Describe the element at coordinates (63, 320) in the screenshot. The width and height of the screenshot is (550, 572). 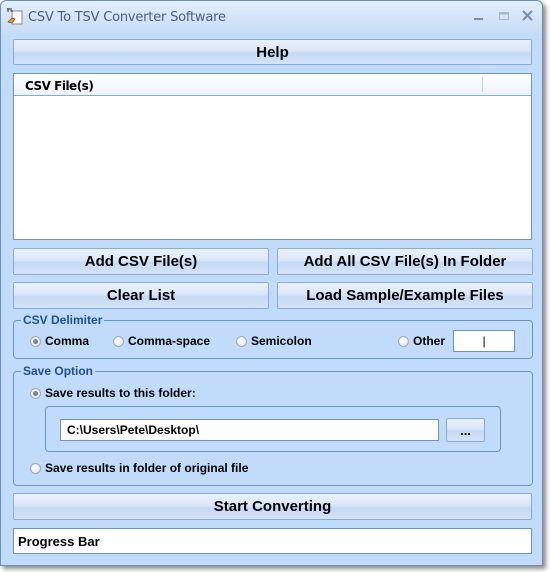
I see `delimiter-legend: CSV Delimiter` at that location.